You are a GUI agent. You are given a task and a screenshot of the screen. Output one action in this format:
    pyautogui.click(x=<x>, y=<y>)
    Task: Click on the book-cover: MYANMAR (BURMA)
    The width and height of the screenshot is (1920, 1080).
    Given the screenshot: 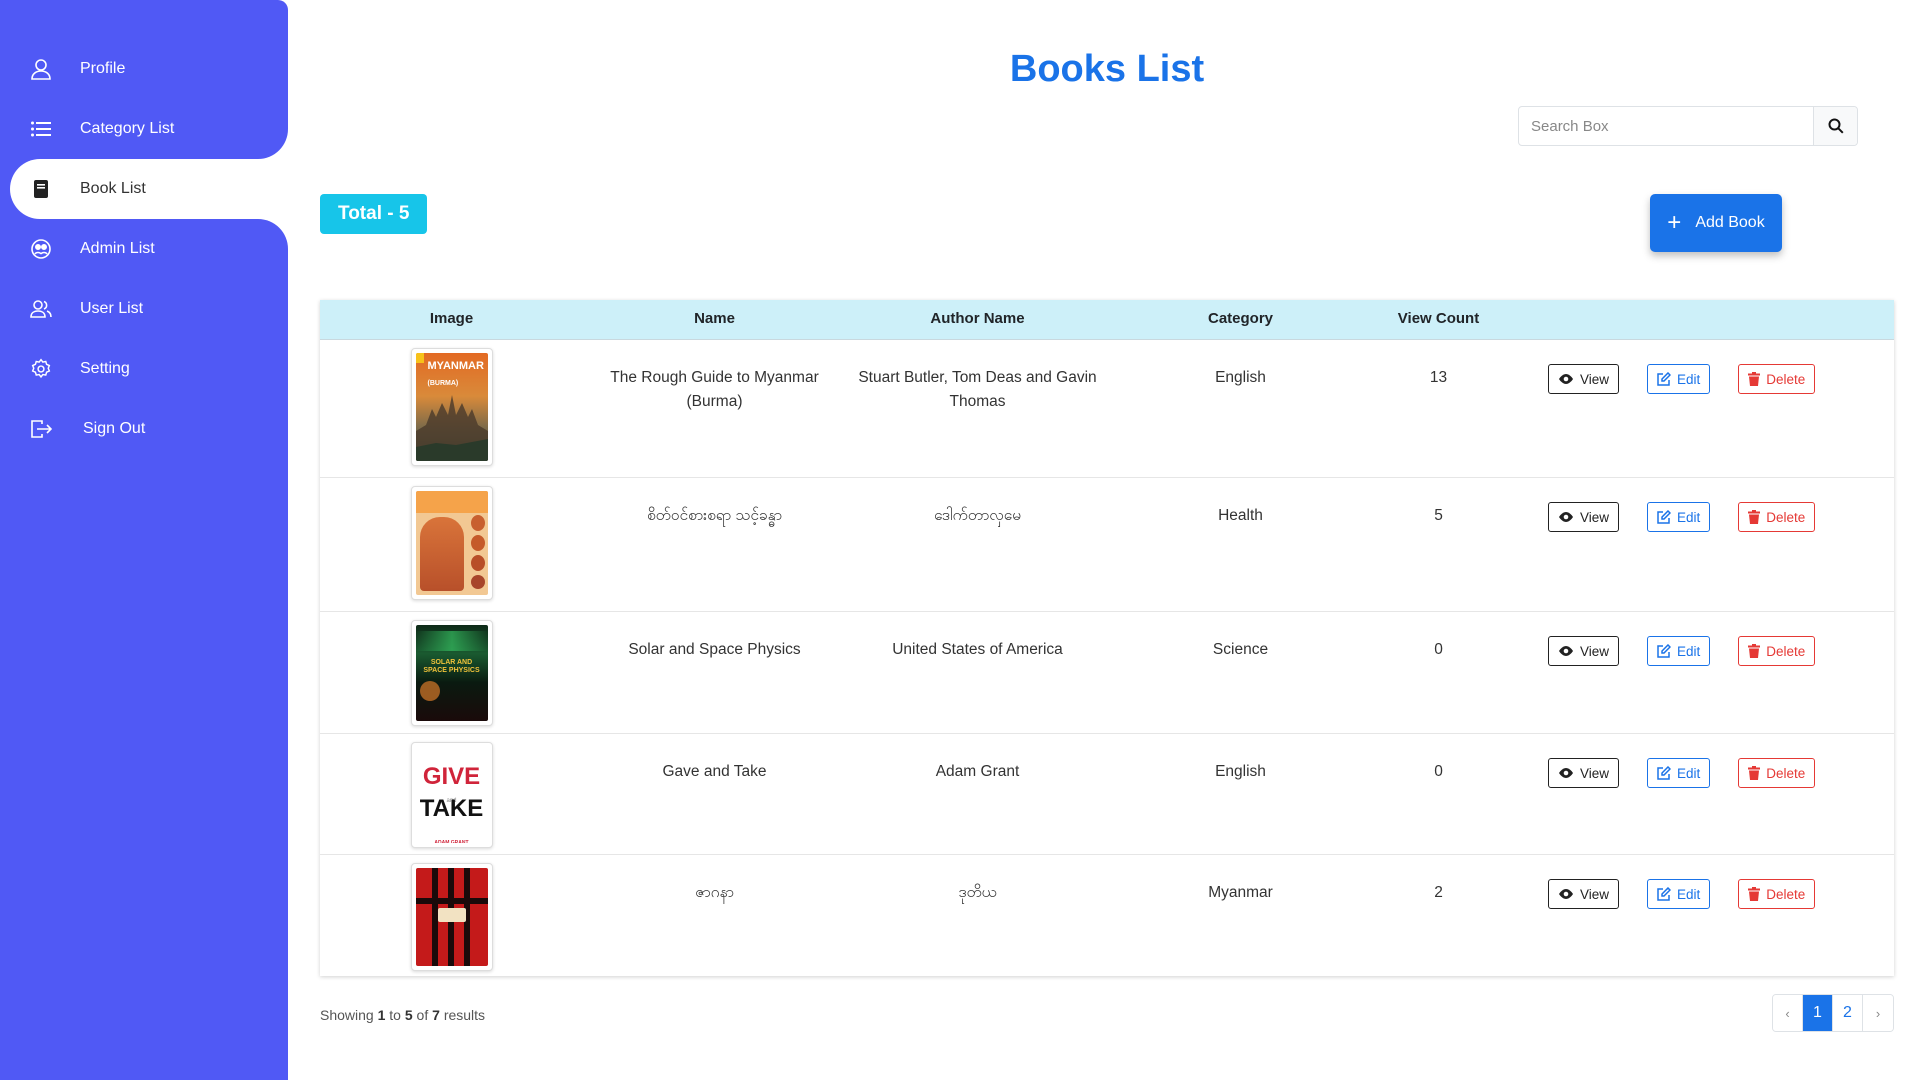 What is the action you would take?
    pyautogui.click(x=451, y=407)
    